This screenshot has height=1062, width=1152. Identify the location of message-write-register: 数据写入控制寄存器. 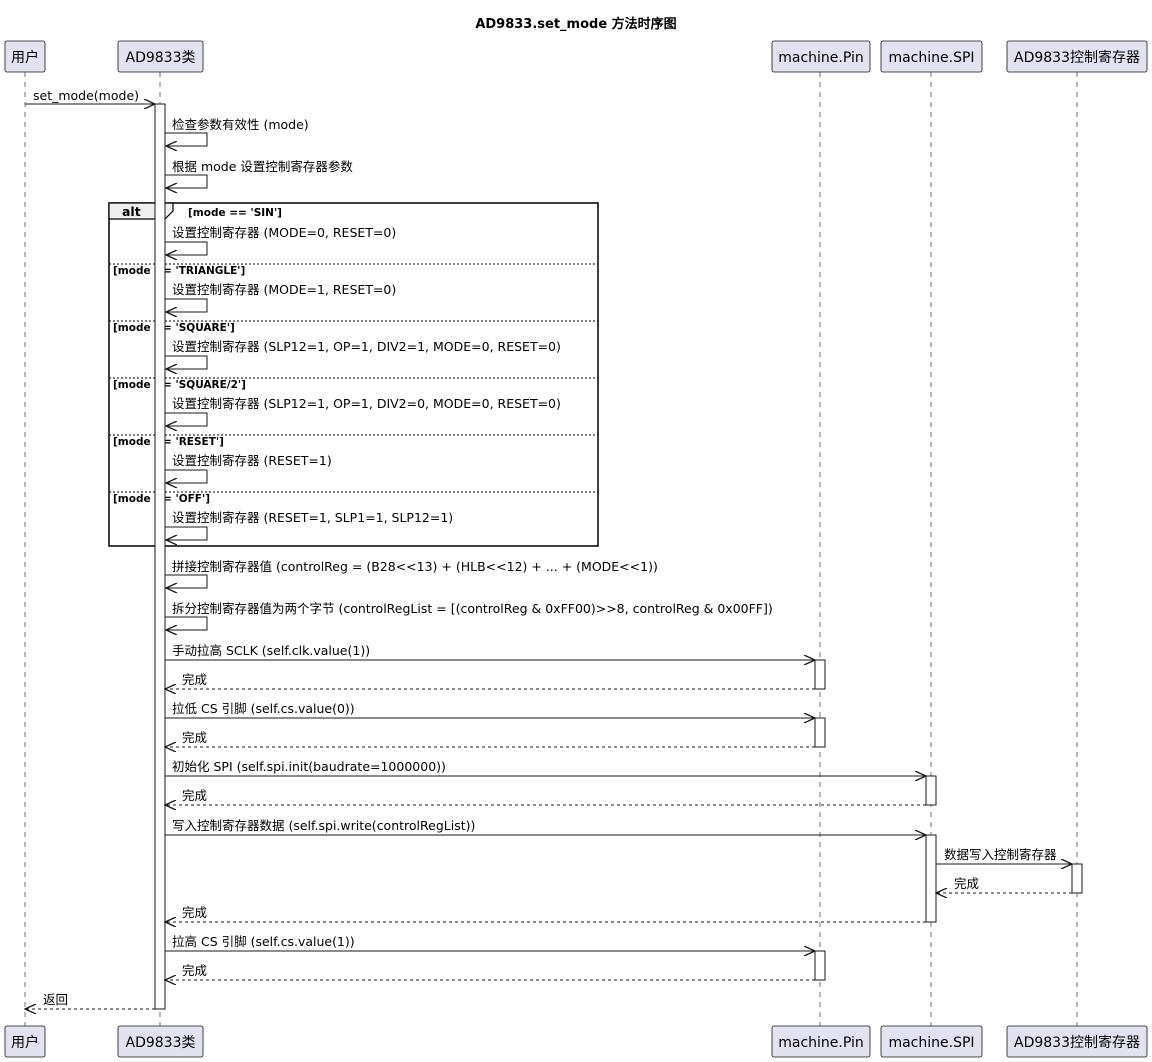
(1004, 855).